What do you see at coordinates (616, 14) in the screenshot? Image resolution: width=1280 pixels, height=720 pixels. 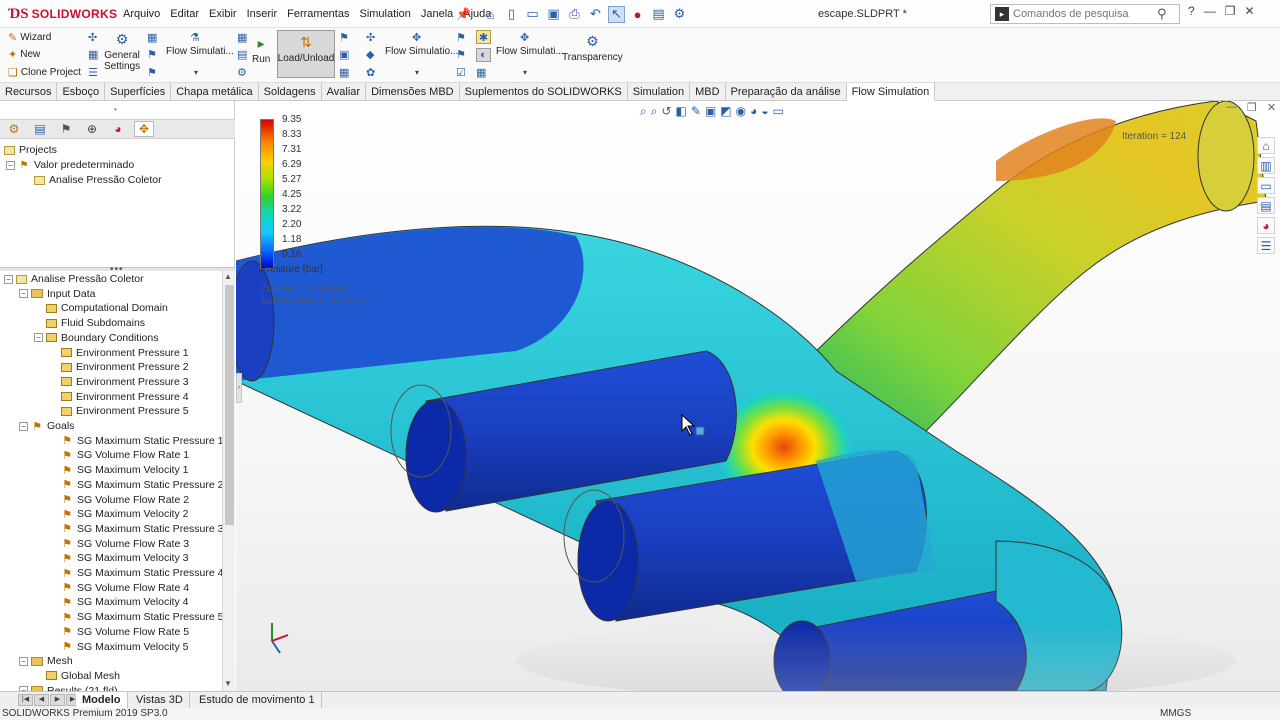 I see `select-arrow-icon: ↖` at bounding box center [616, 14].